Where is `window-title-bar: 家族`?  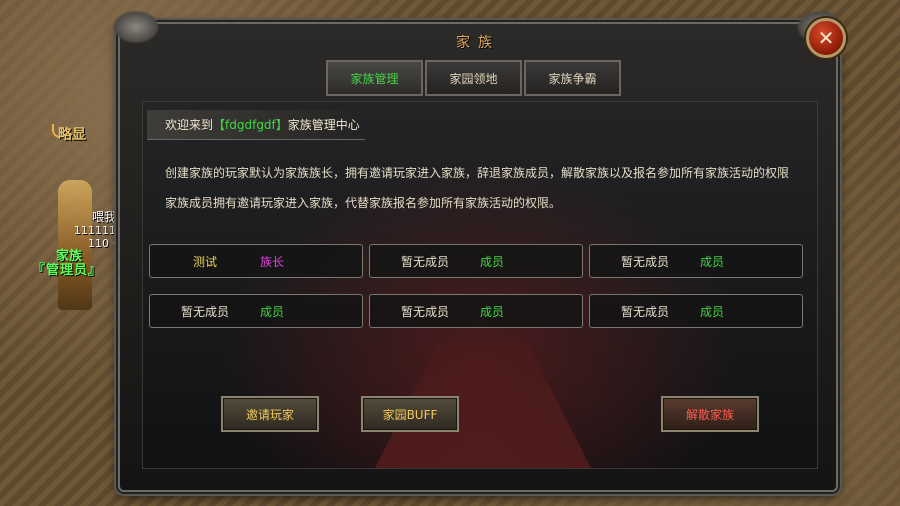 window-title-bar: 家族 is located at coordinates (478, 42).